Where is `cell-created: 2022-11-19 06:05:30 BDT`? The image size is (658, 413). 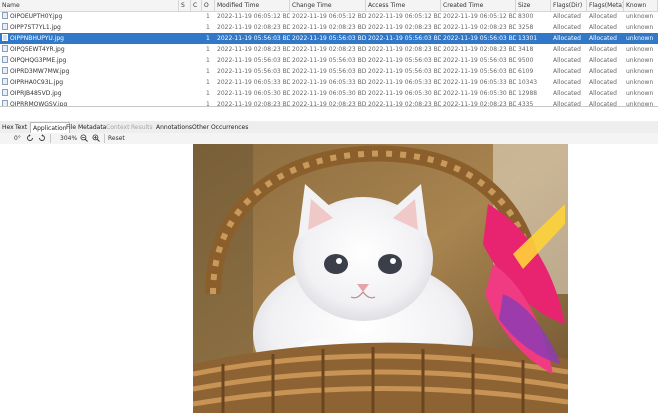 cell-created: 2022-11-19 06:05:30 BDT is located at coordinates (479, 93).